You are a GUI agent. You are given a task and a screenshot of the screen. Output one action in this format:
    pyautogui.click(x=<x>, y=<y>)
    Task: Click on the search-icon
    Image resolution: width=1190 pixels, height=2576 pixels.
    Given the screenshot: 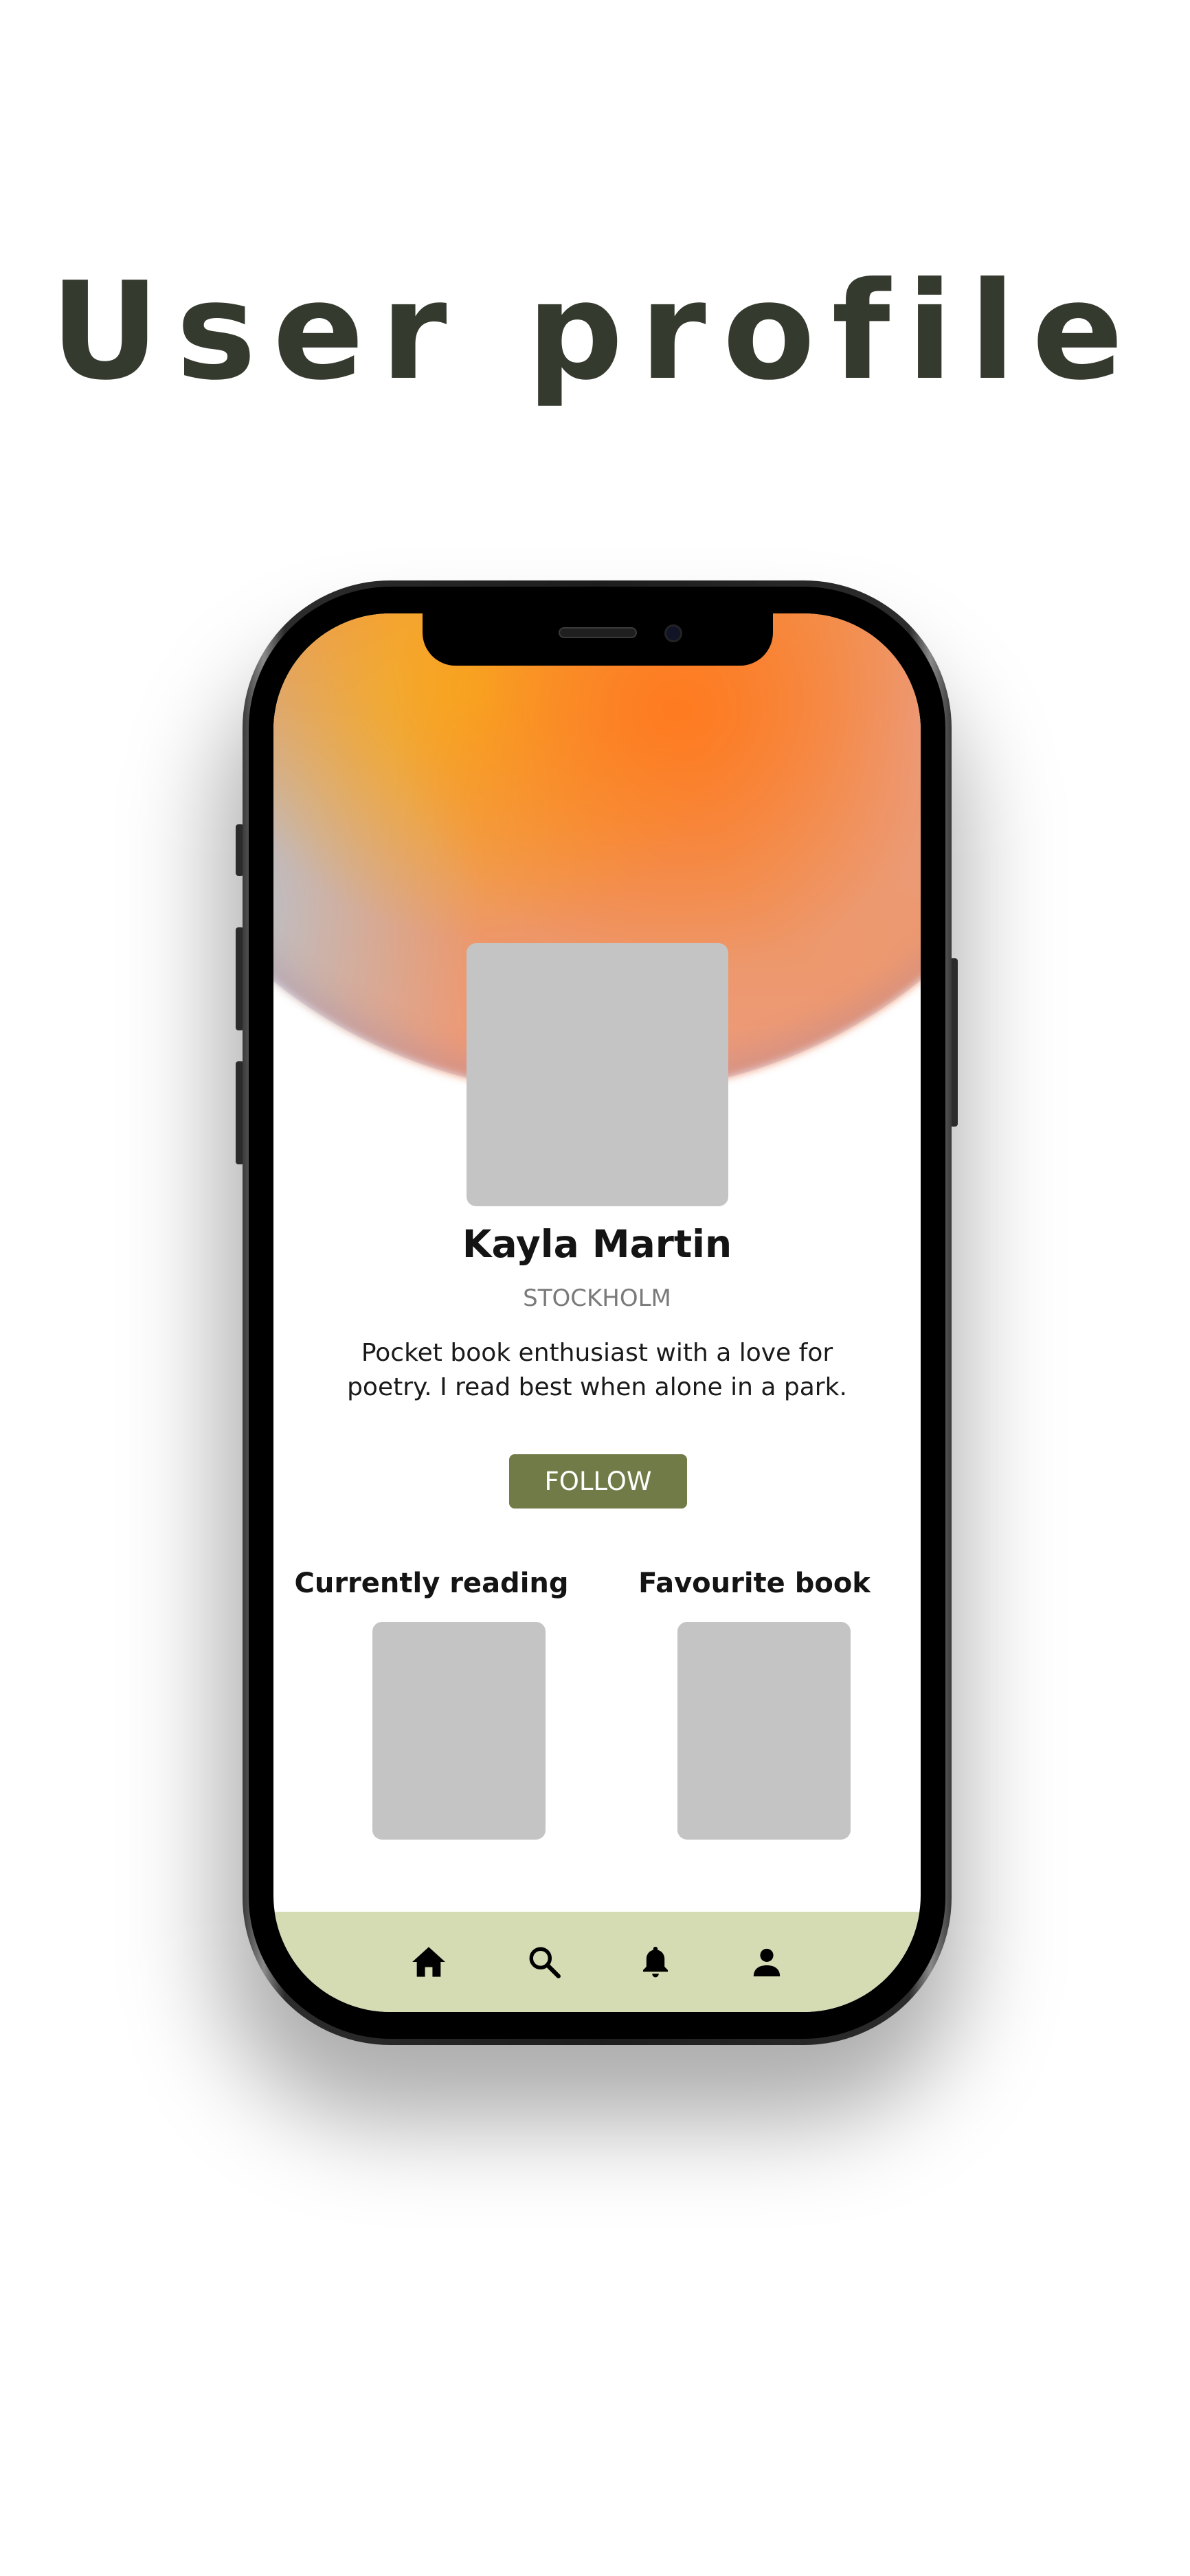 What is the action you would take?
    pyautogui.click(x=545, y=1962)
    